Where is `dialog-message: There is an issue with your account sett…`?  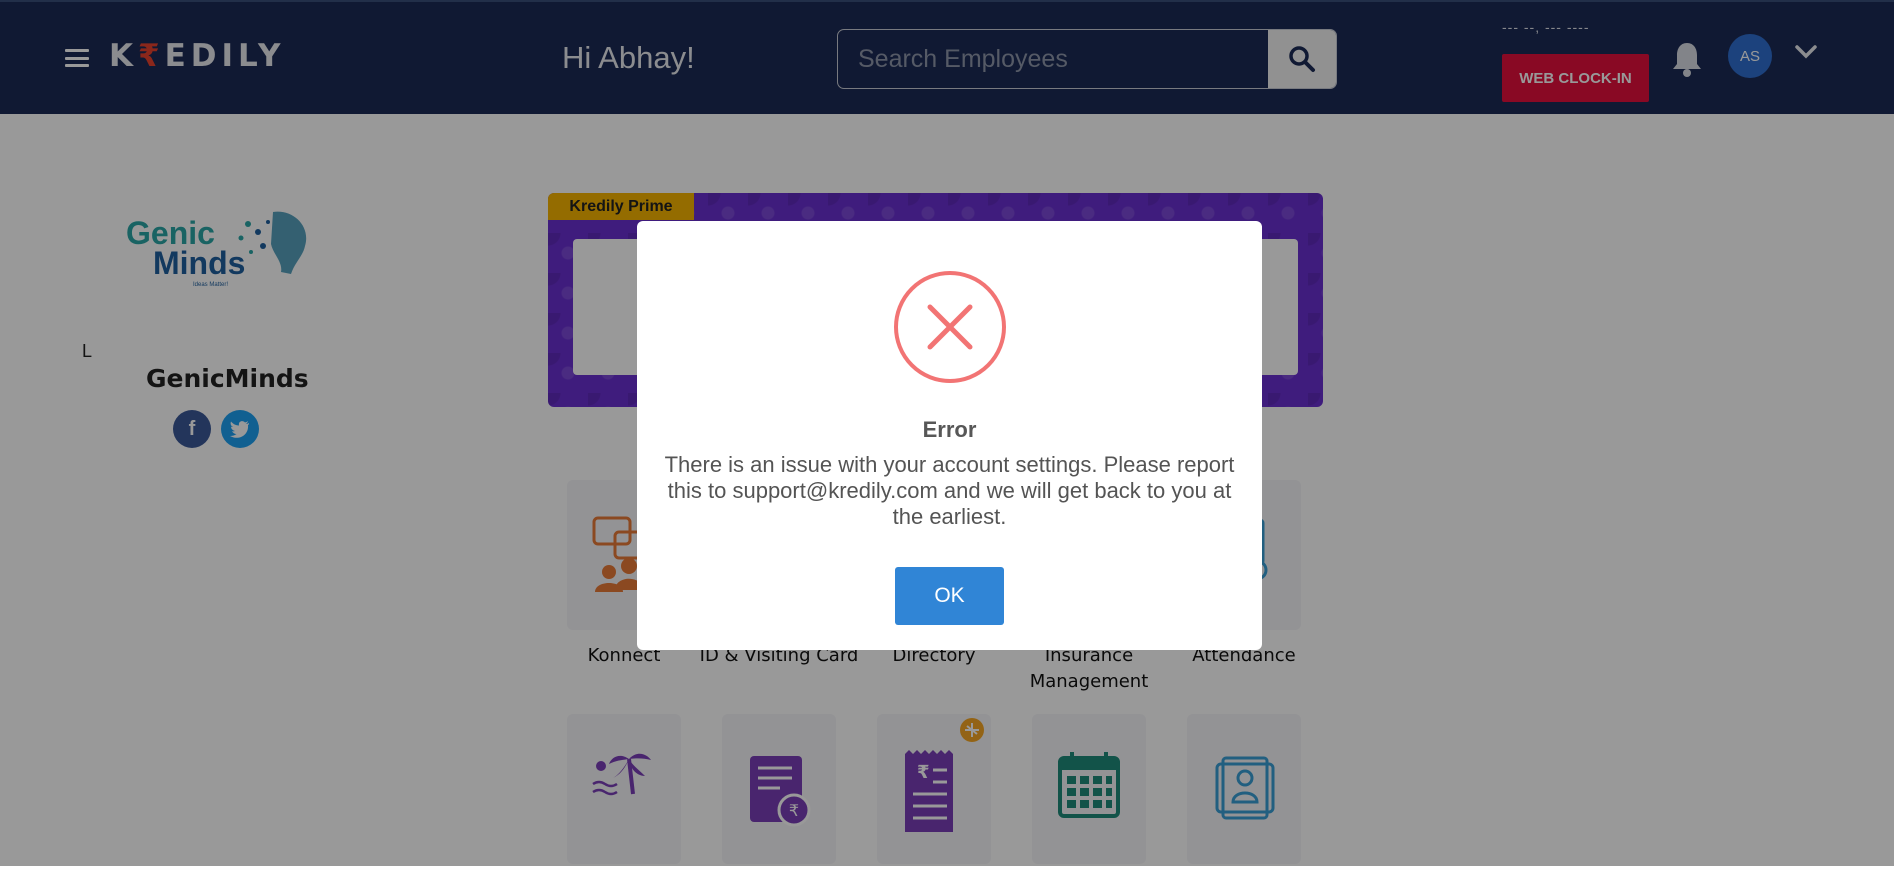
dialog-message: There is an issue with your account sett… is located at coordinates (949, 490).